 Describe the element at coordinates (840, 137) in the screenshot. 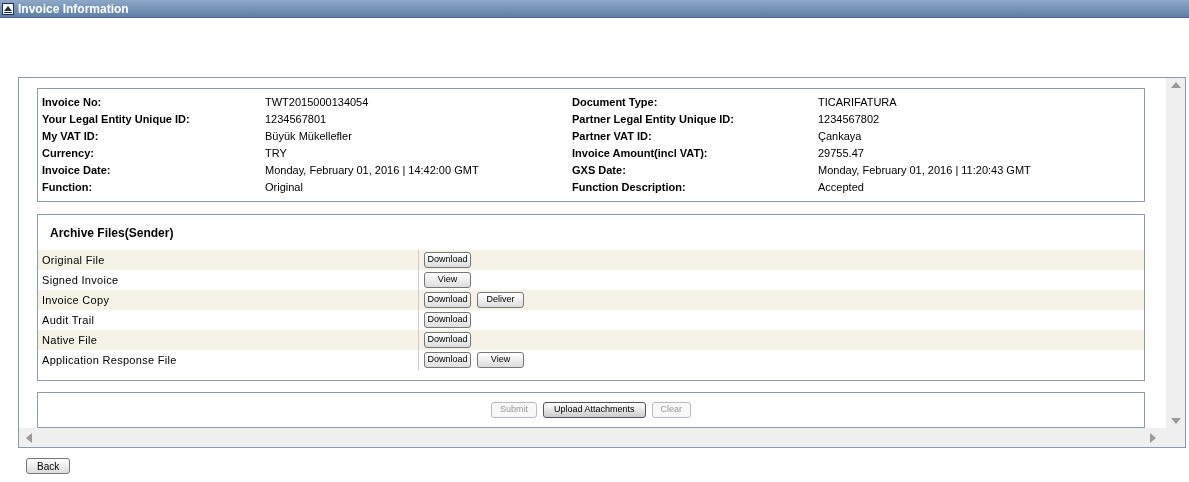

I see `field-value: Çankaya` at that location.